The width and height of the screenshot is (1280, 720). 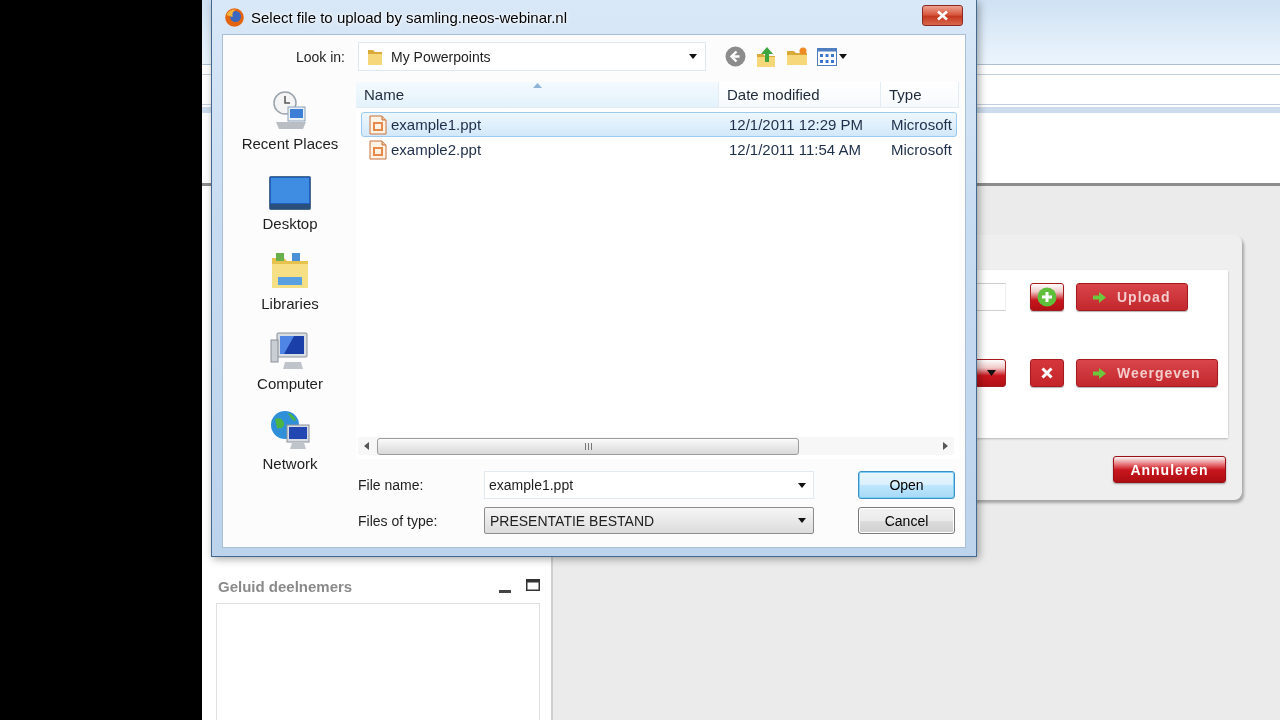 What do you see at coordinates (827, 56) in the screenshot?
I see `view-grid-icon` at bounding box center [827, 56].